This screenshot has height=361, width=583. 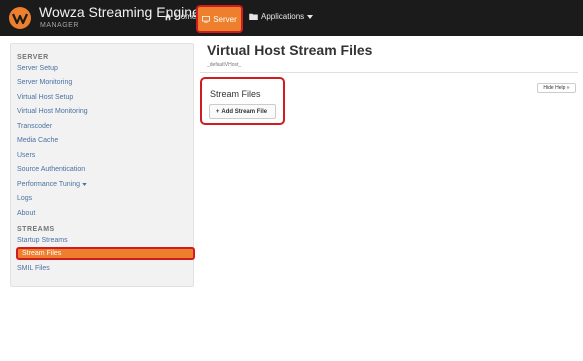 I want to click on wowza-logo-icon, so click(x=20, y=18).